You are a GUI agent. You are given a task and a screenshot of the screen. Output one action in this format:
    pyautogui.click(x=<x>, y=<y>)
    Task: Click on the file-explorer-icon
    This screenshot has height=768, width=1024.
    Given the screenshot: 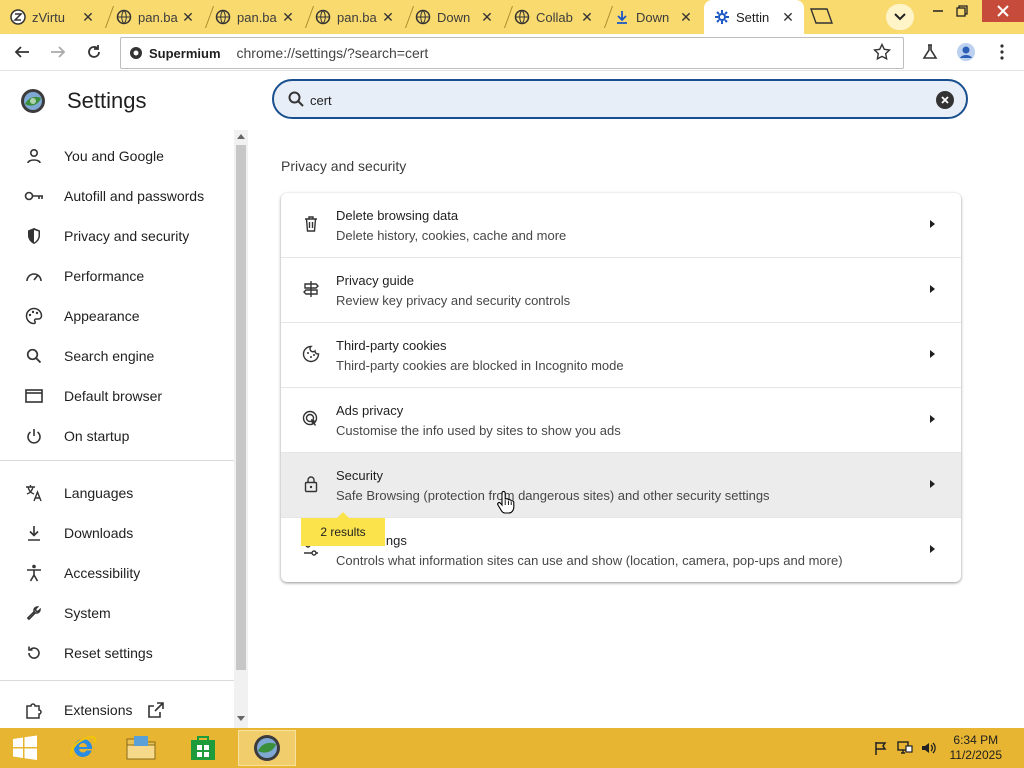 What is the action you would take?
    pyautogui.click(x=141, y=748)
    